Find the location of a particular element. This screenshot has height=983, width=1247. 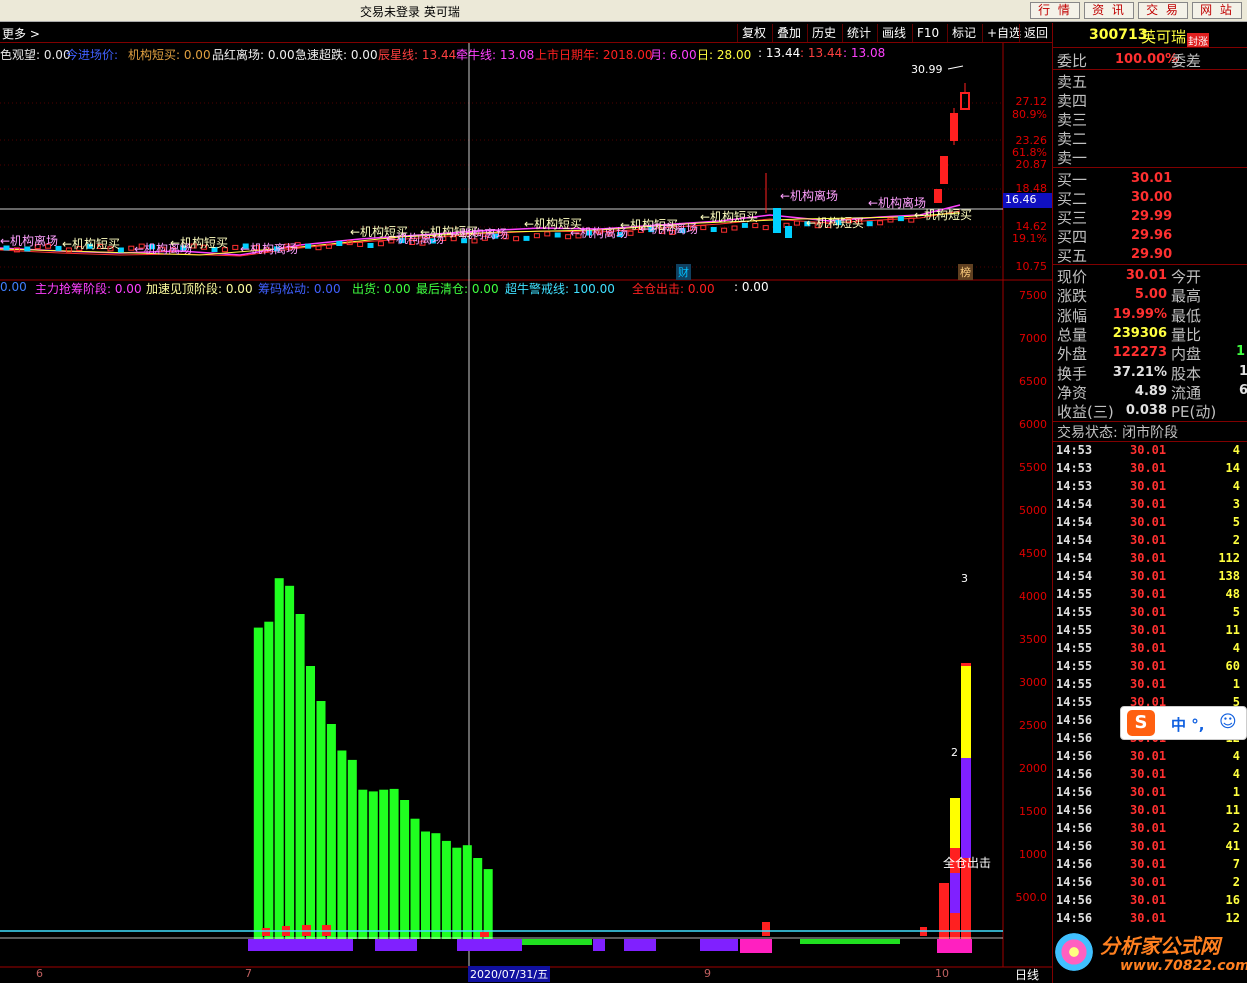

sogou-icon: S is located at coordinates (1141, 723).